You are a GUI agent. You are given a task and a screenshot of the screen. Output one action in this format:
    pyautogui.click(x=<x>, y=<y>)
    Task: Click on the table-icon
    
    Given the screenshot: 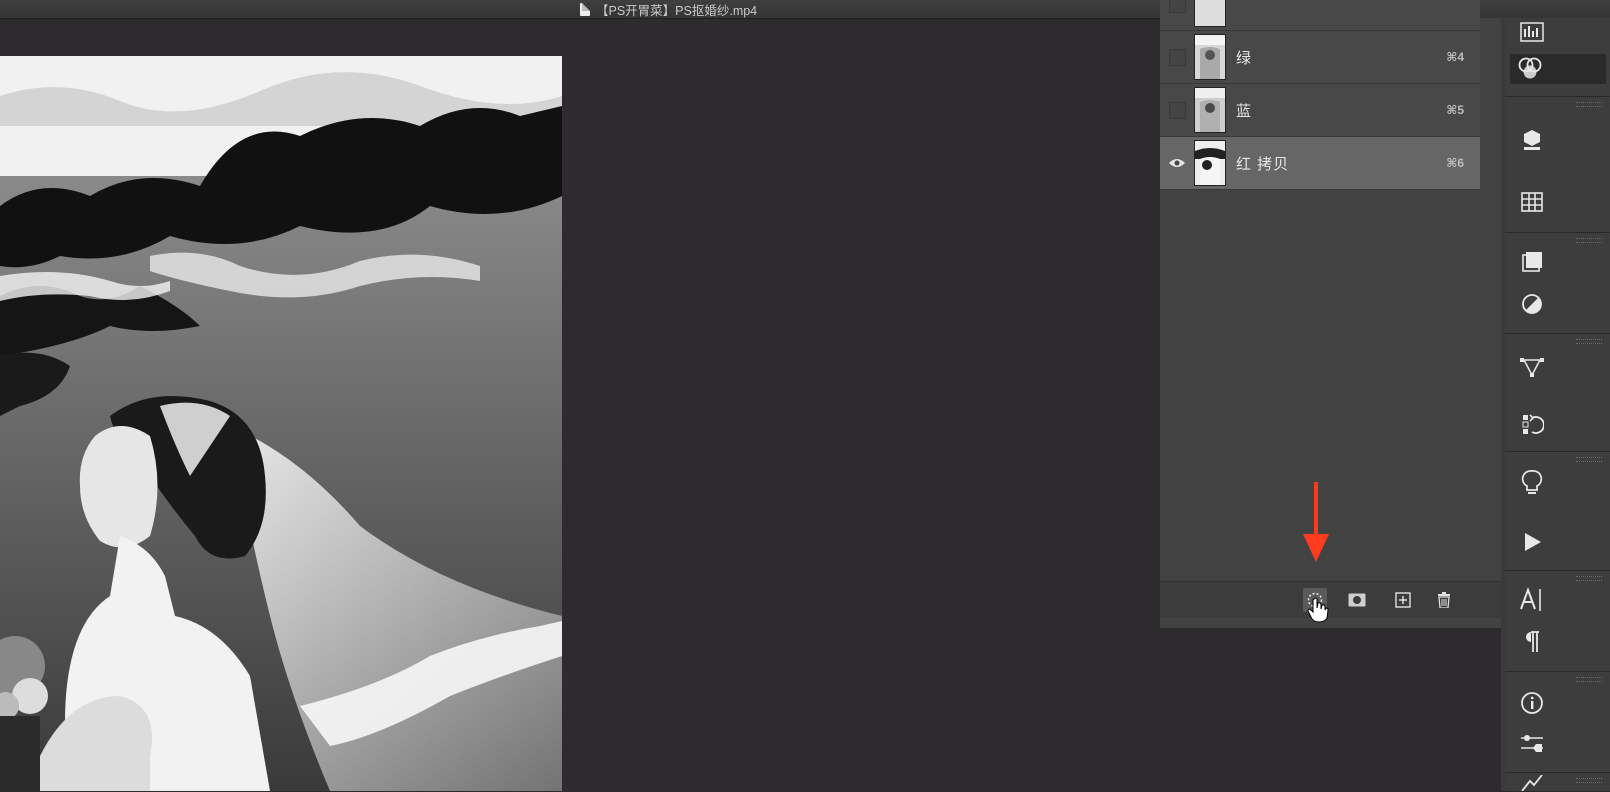 What is the action you would take?
    pyautogui.click(x=1532, y=202)
    